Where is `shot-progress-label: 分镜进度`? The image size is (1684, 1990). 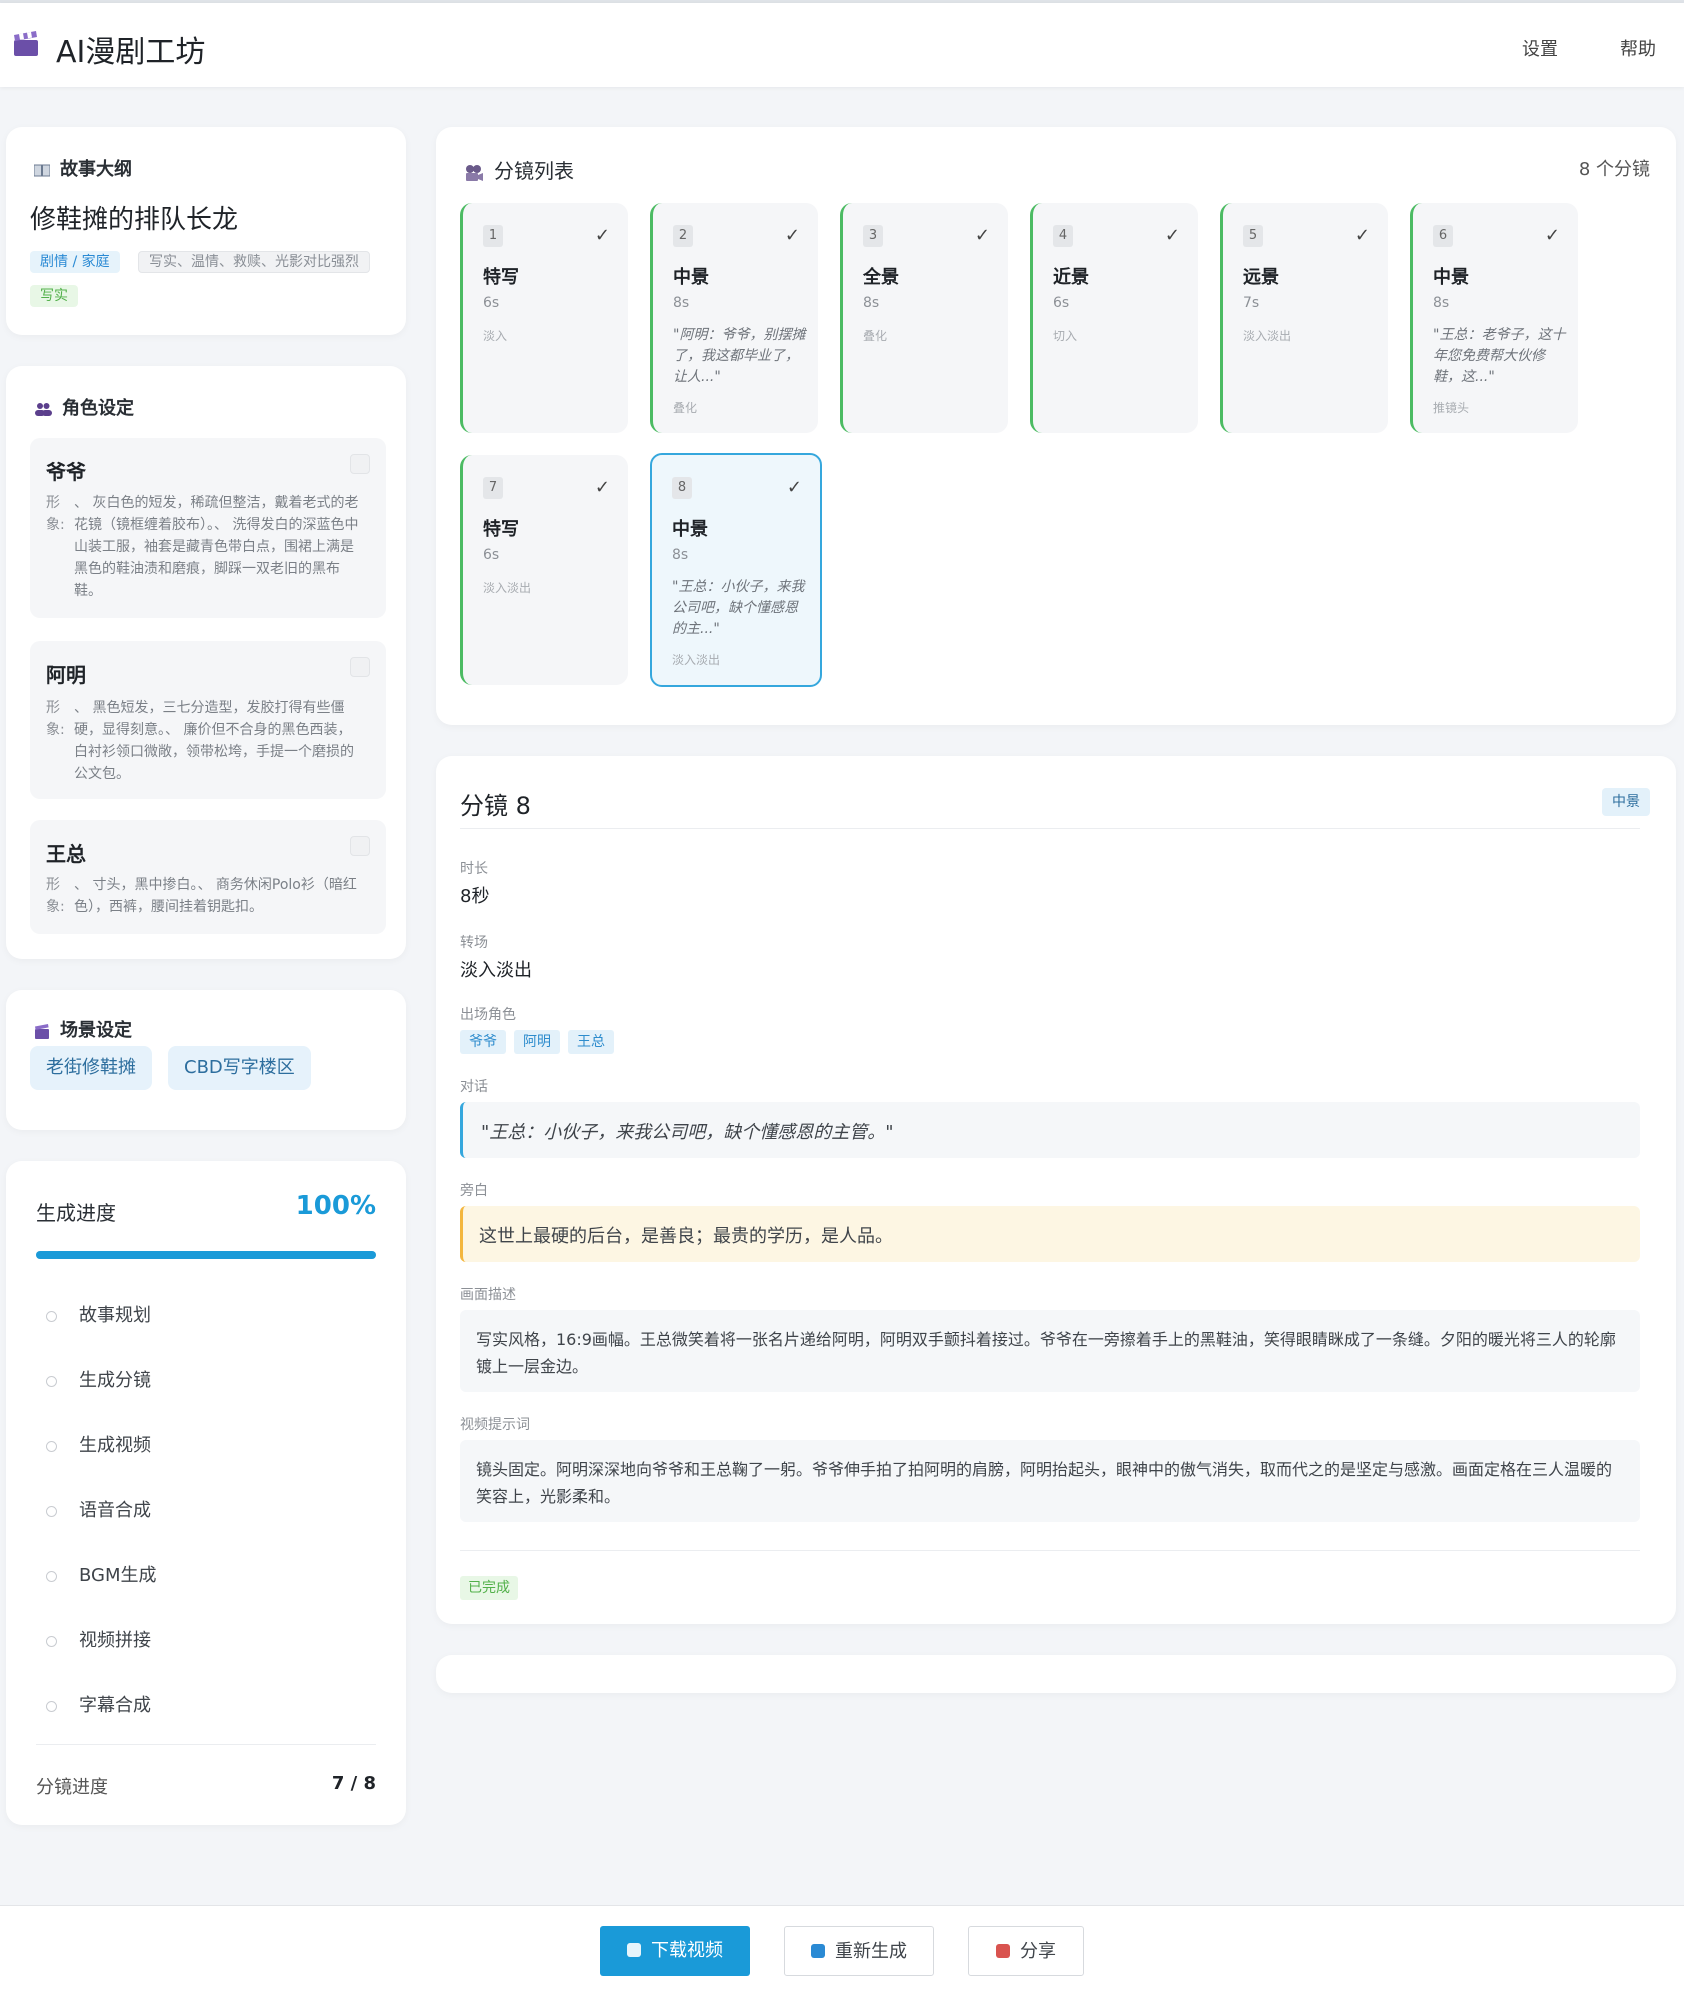
shot-progress-label: 分镜进度 is located at coordinates (72, 1787).